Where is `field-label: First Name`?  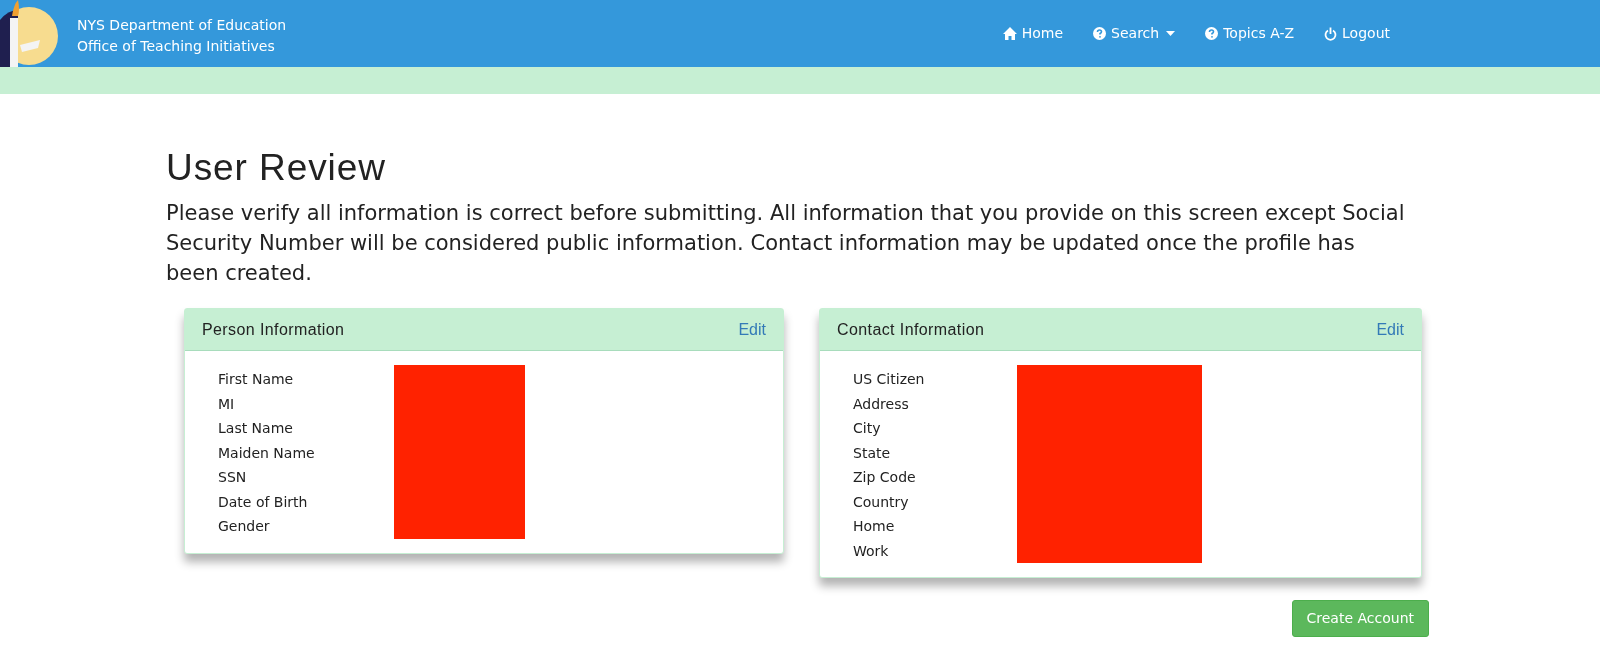 field-label: First Name is located at coordinates (256, 379).